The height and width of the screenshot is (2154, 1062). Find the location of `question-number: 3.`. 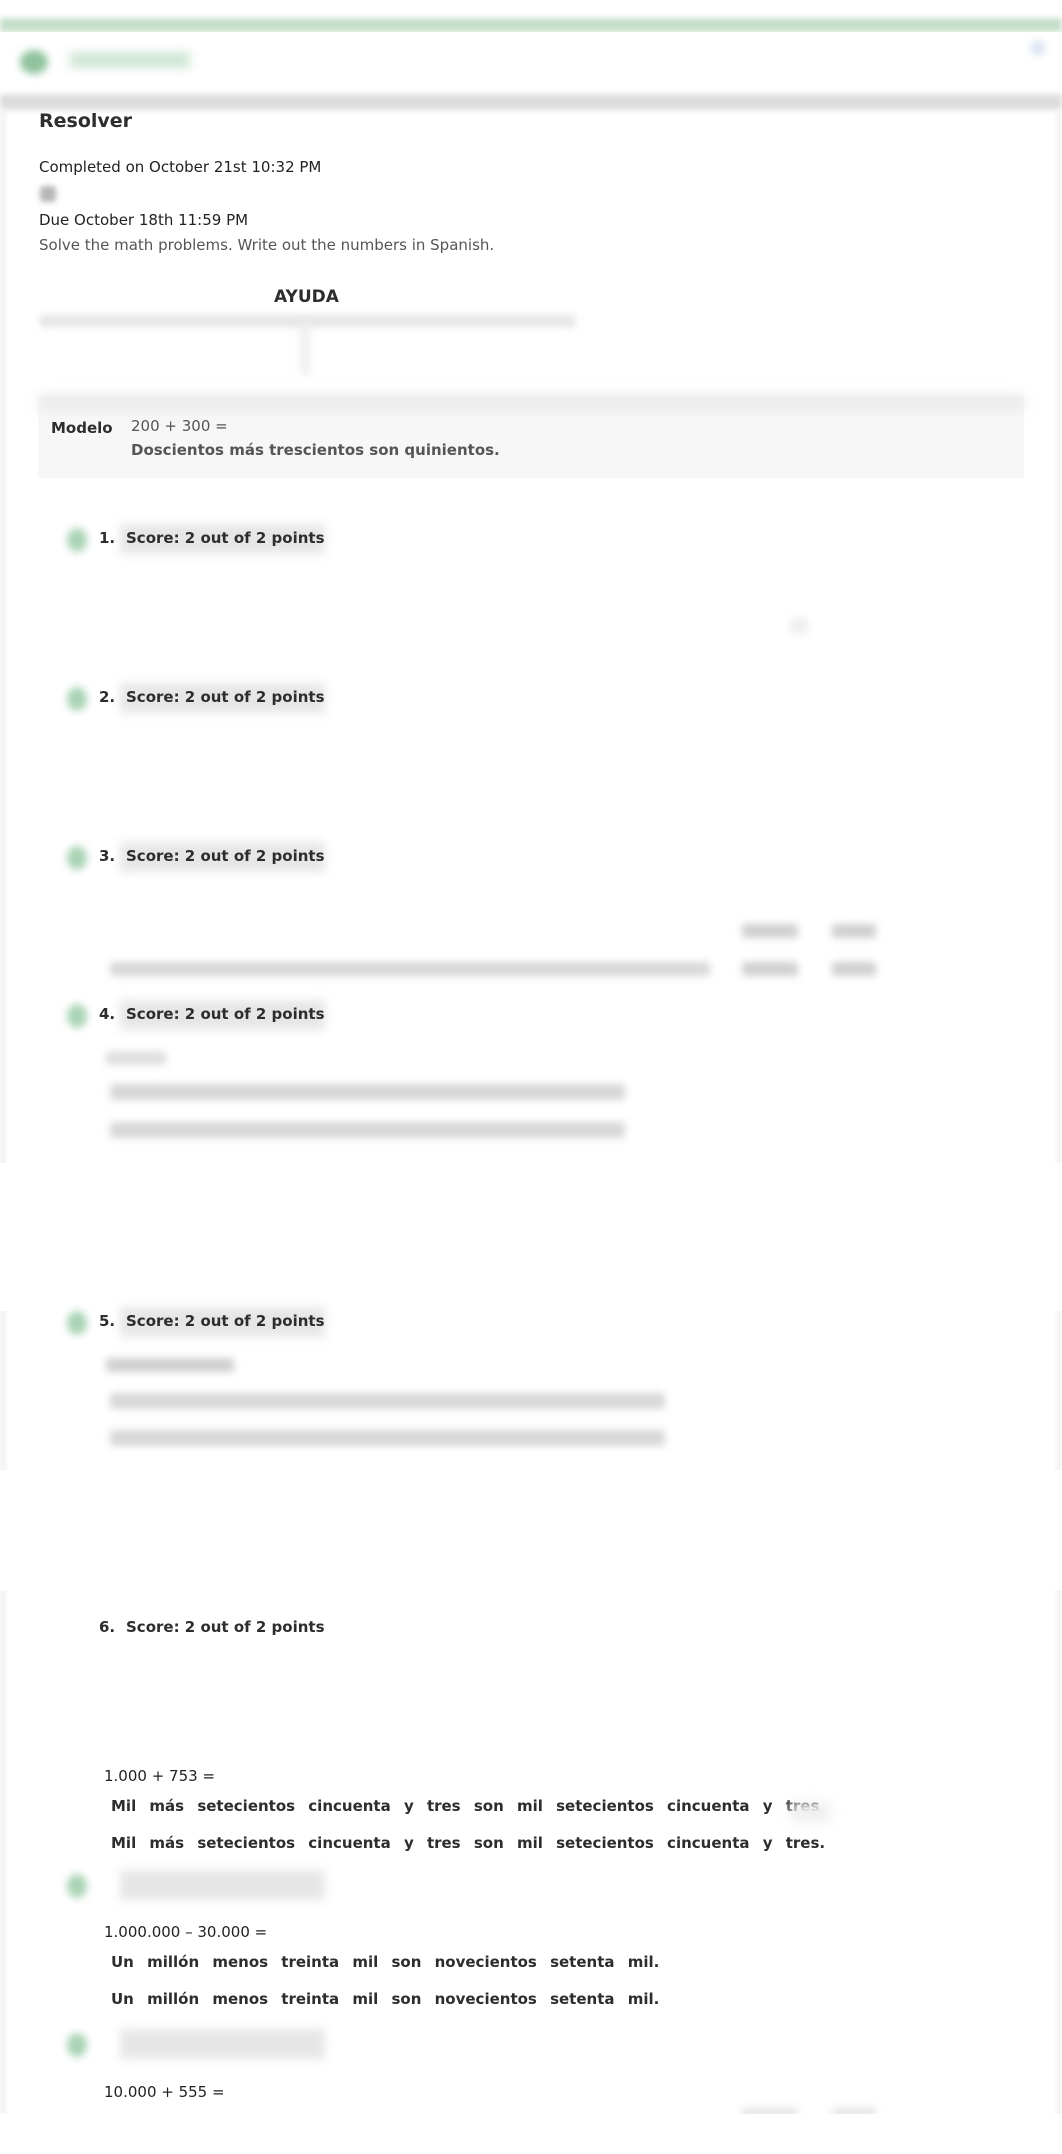

question-number: 3. is located at coordinates (107, 856).